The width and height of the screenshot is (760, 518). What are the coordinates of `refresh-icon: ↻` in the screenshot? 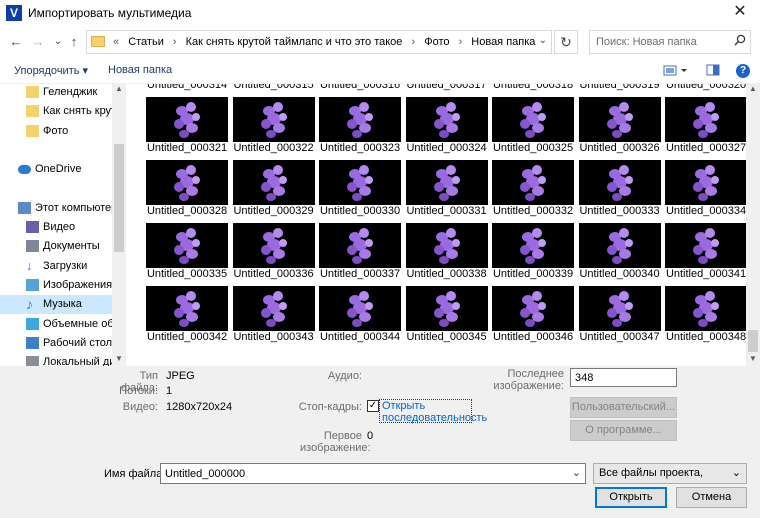 It's located at (566, 42).